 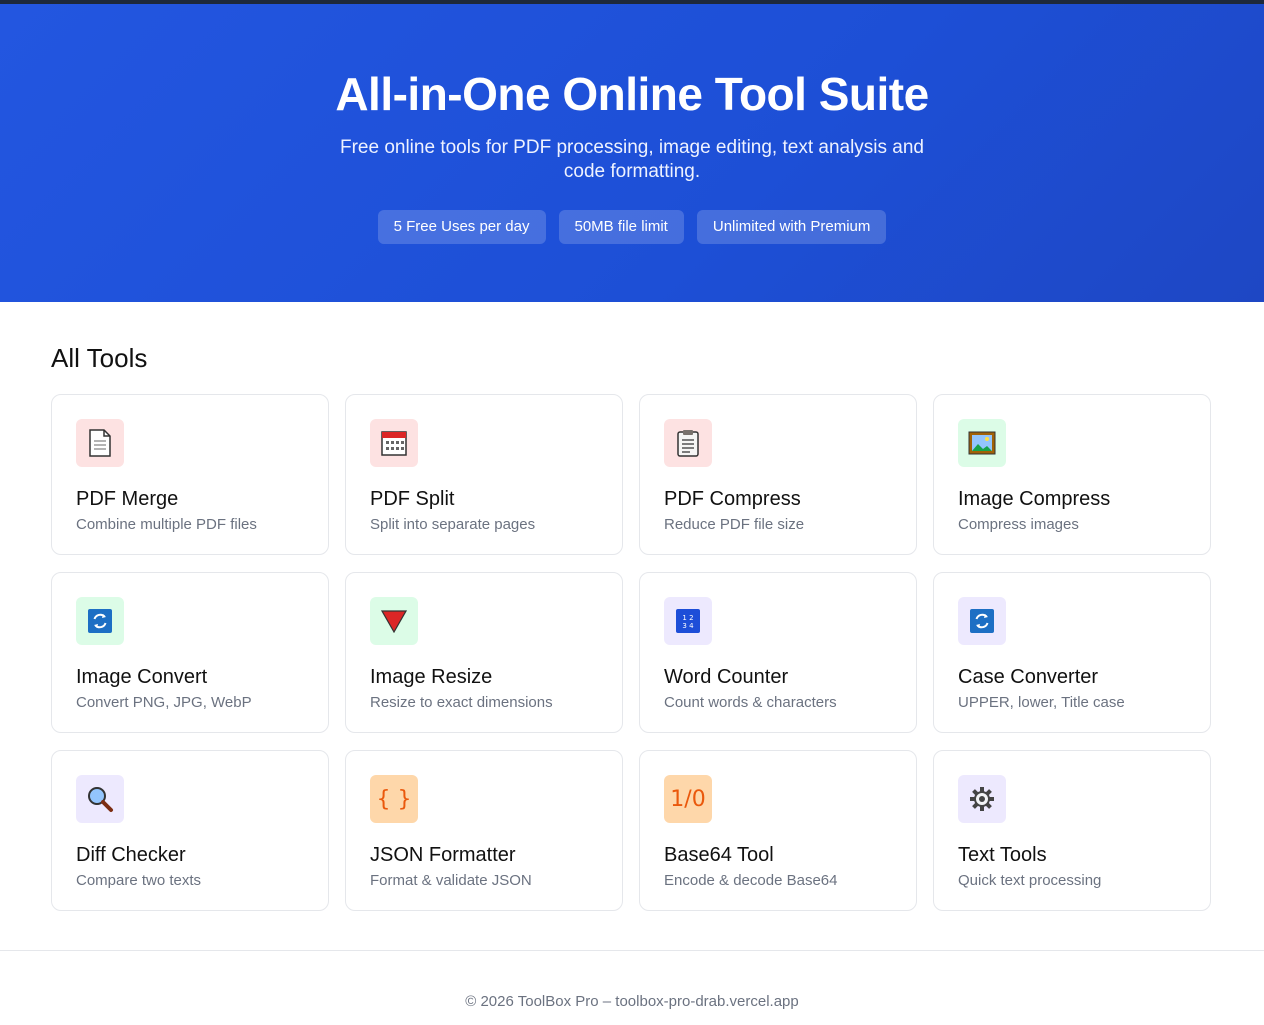 I want to click on tool-description: Format & validate JSON, so click(x=451, y=880).